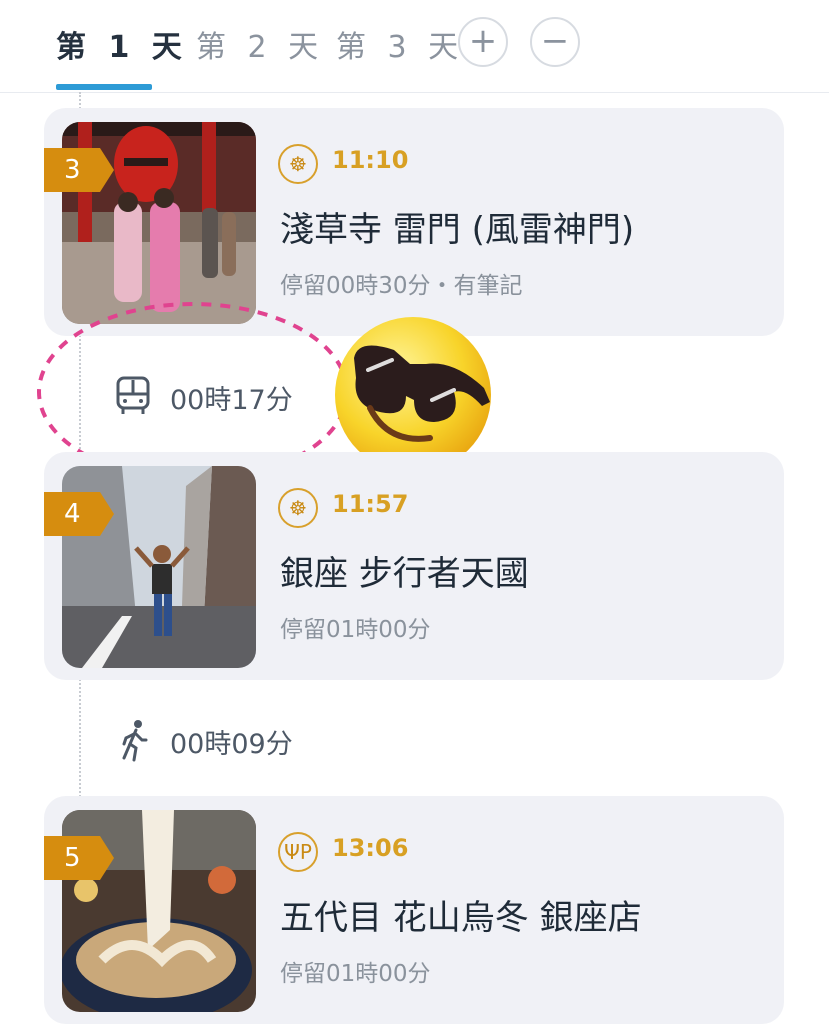 This screenshot has width=829, height=1024. What do you see at coordinates (483, 42) in the screenshot?
I see `add-day-button: +` at bounding box center [483, 42].